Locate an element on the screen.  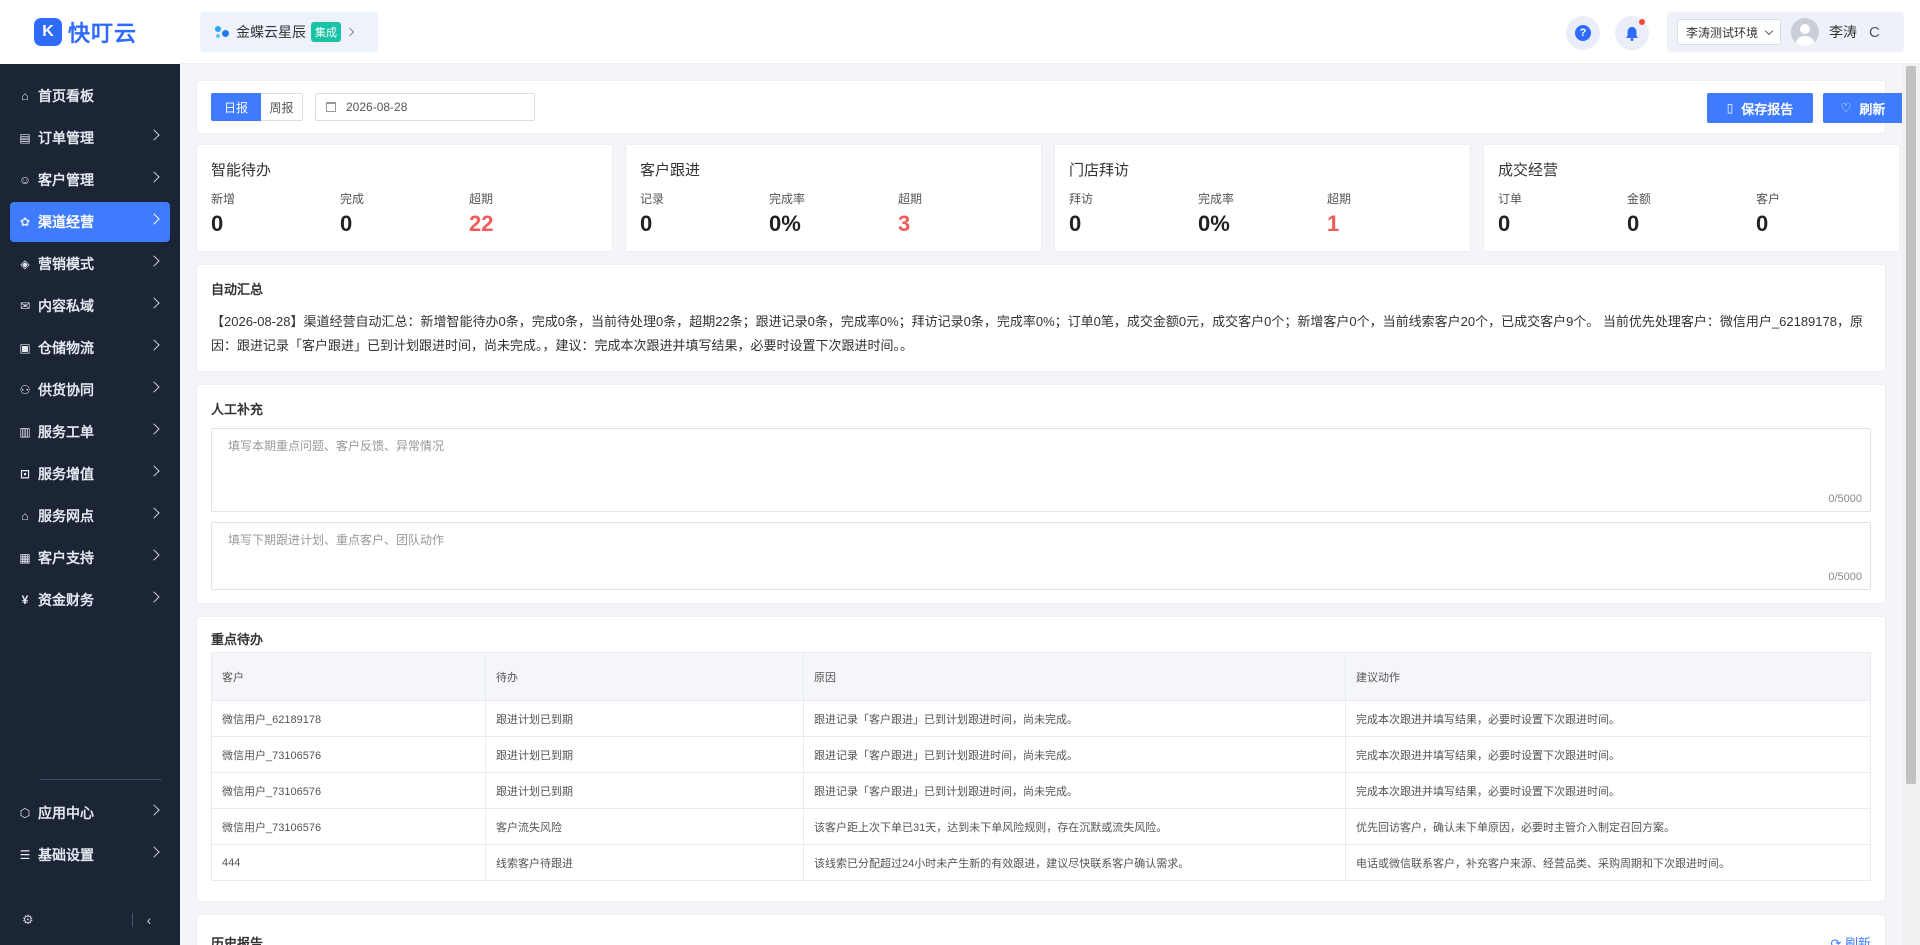
sidebar-item-2: ☺ 客户管理 is located at coordinates (90, 180).